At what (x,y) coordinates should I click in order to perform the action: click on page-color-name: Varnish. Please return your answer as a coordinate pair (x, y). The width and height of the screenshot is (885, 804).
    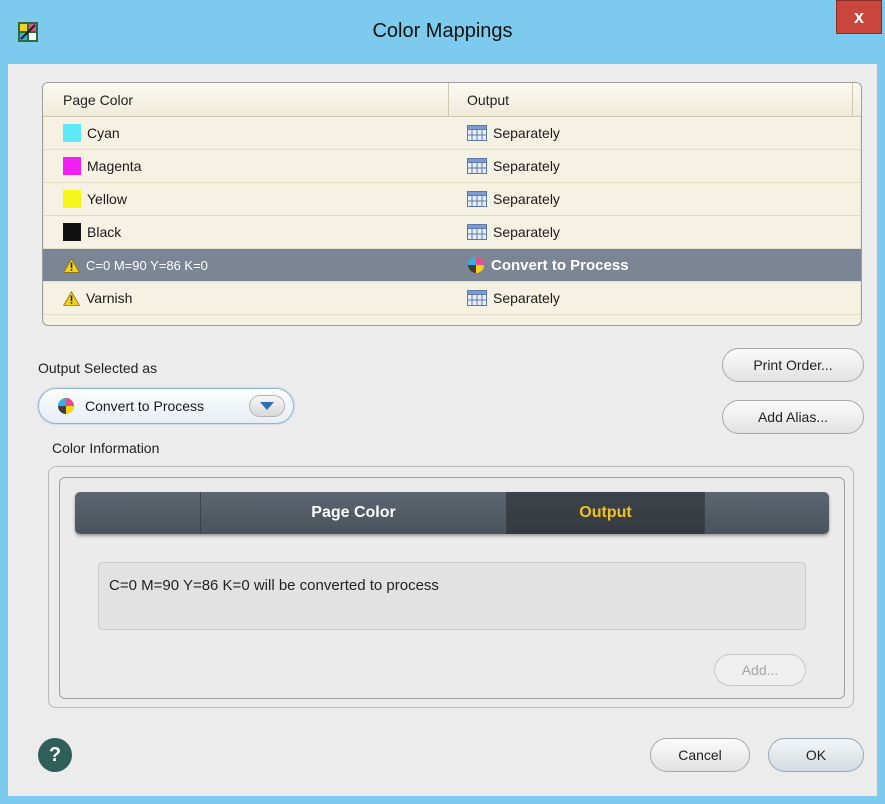
    Looking at the image, I should click on (109, 298).